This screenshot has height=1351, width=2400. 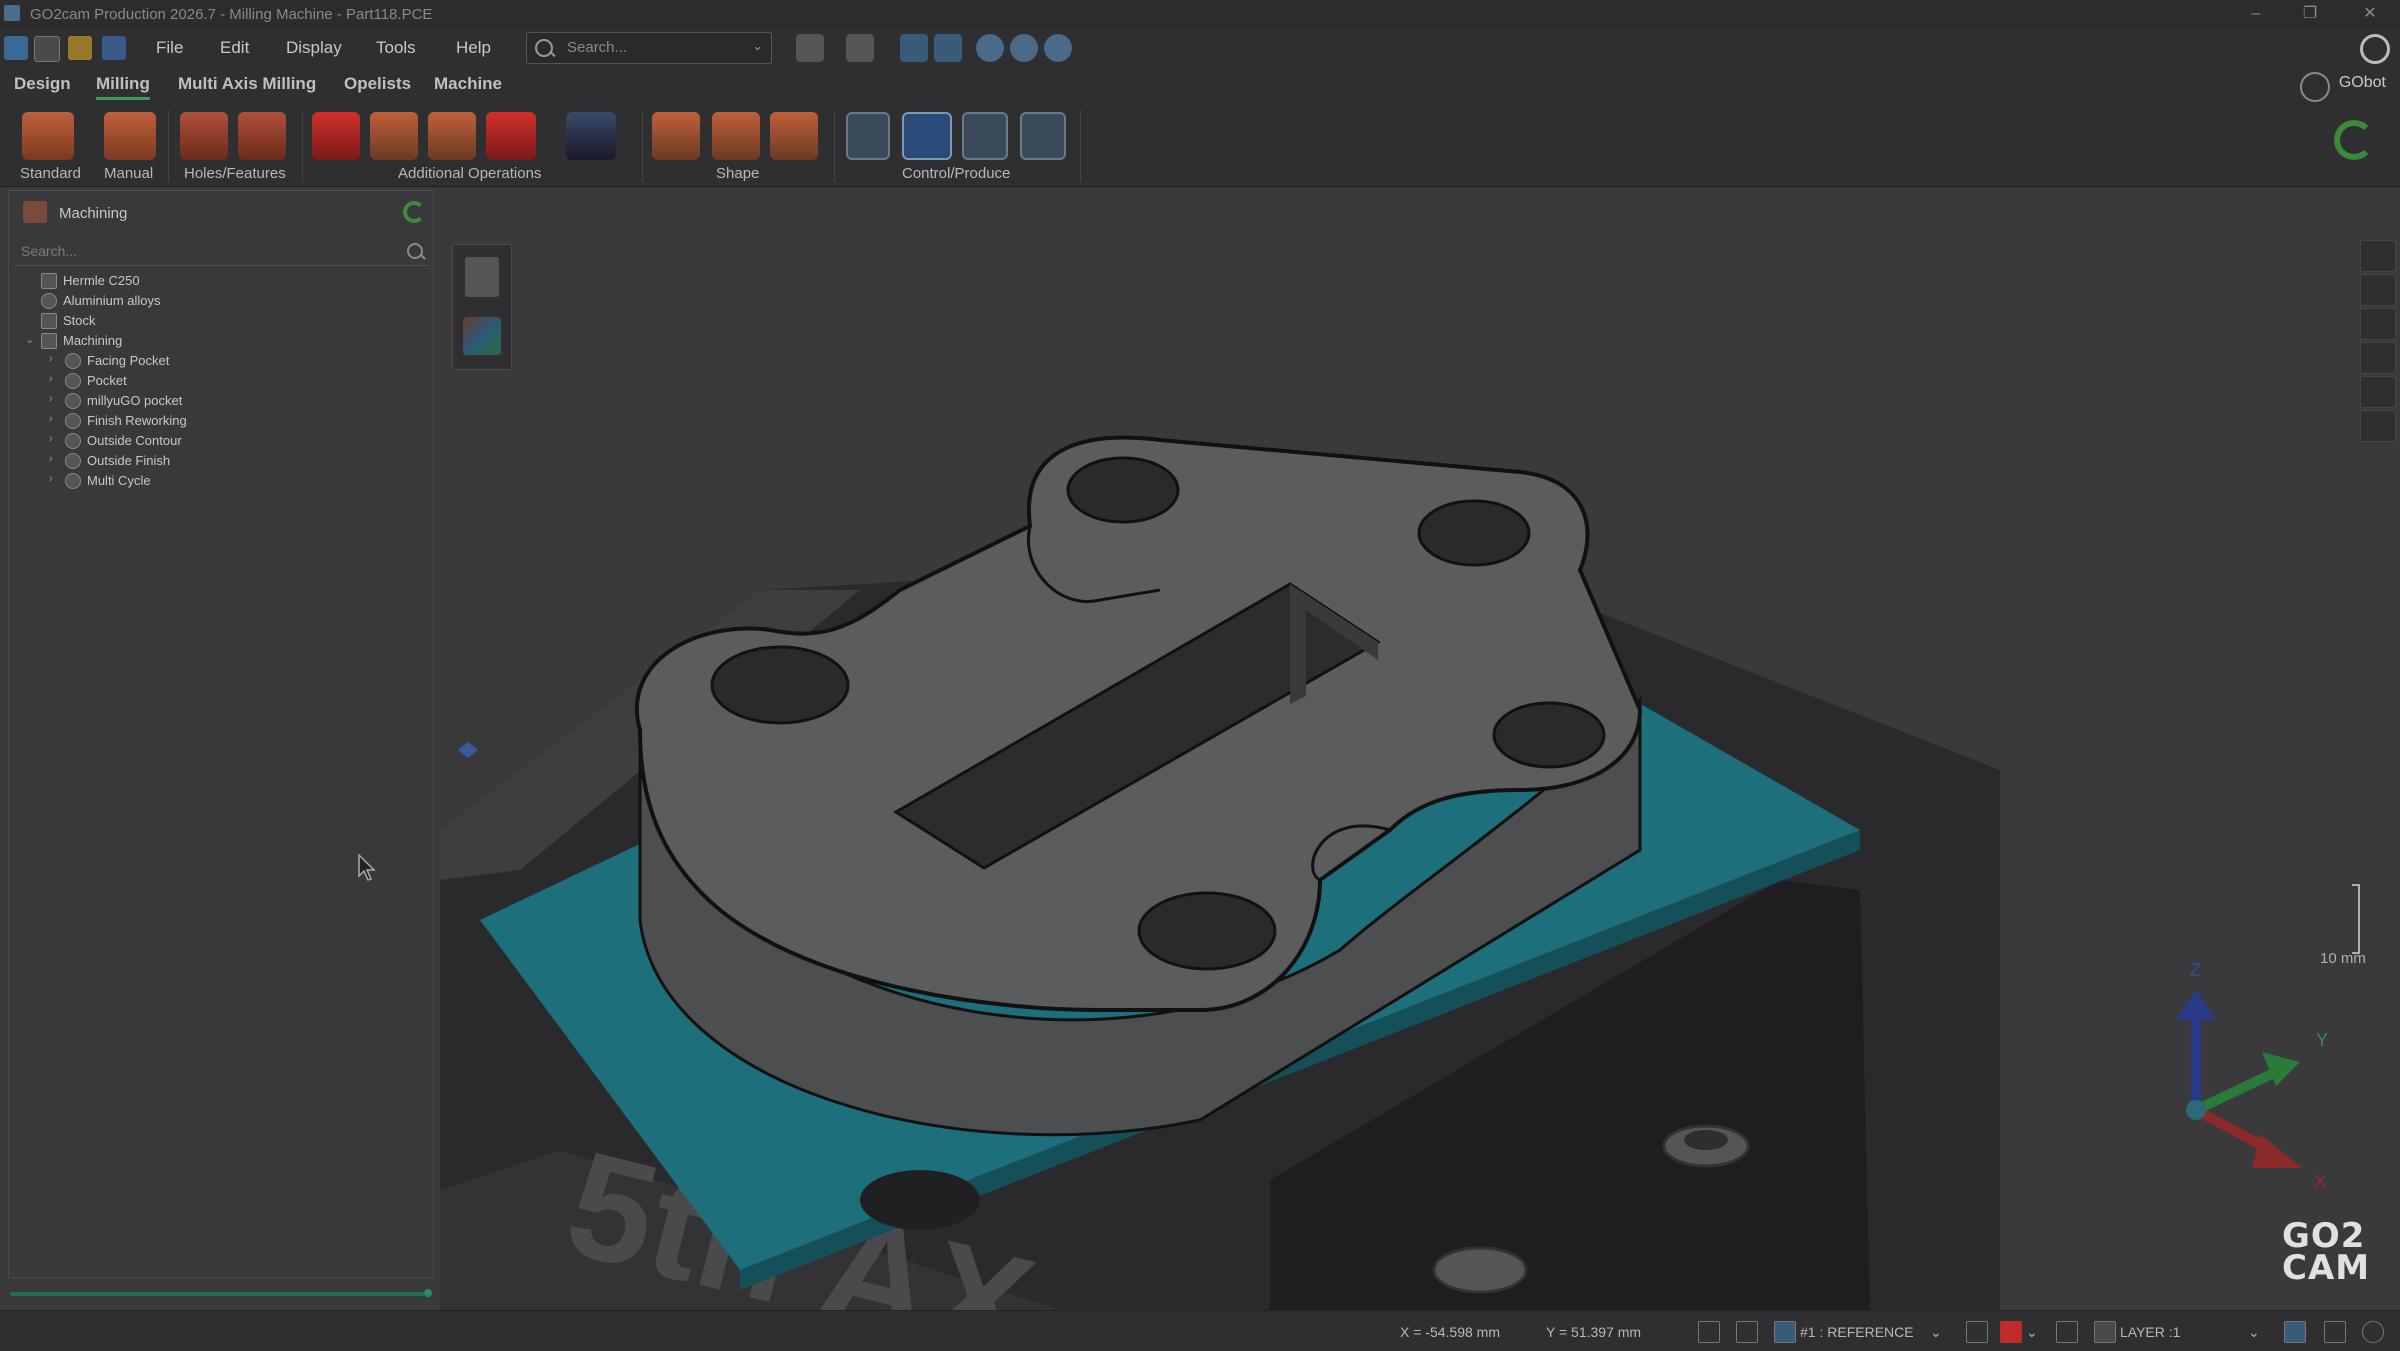 What do you see at coordinates (468, 750) in the screenshot?
I see `orientation-icon` at bounding box center [468, 750].